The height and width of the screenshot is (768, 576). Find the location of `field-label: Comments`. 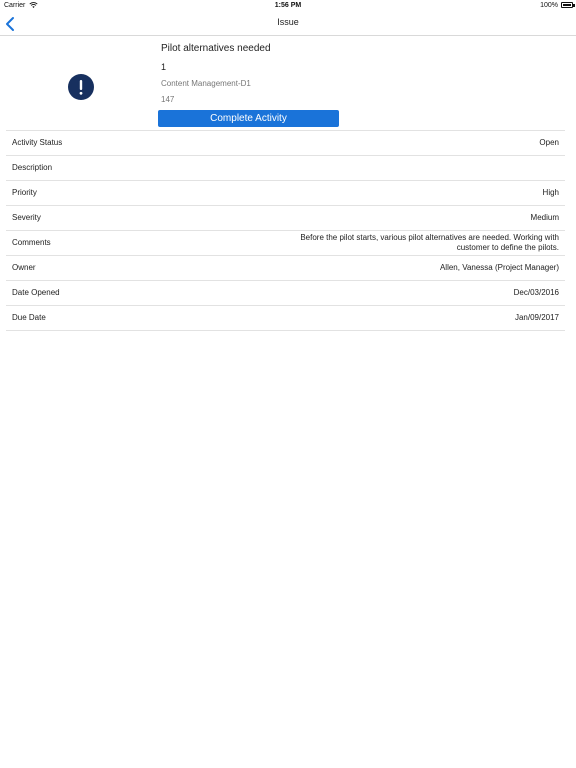

field-label: Comments is located at coordinates (31, 242).